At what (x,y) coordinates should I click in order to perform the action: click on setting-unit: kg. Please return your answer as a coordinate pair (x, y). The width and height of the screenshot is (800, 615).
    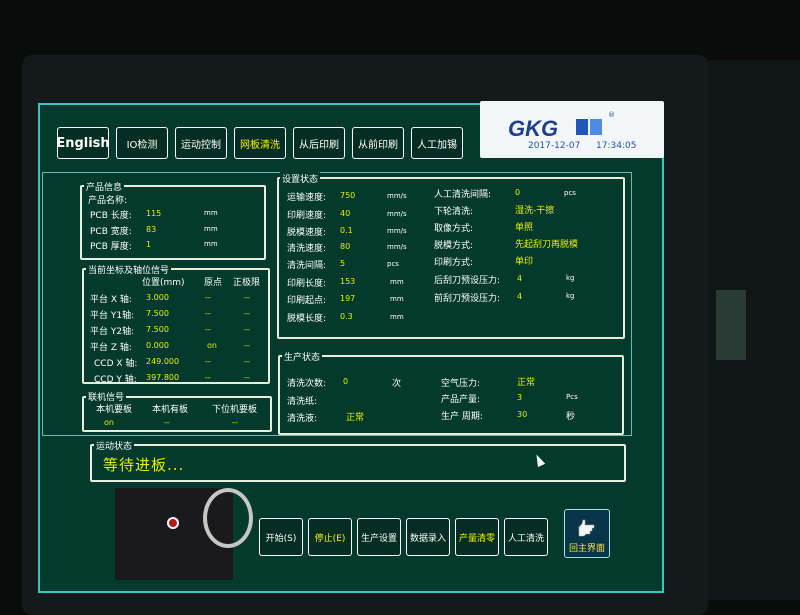
    Looking at the image, I should click on (570, 296).